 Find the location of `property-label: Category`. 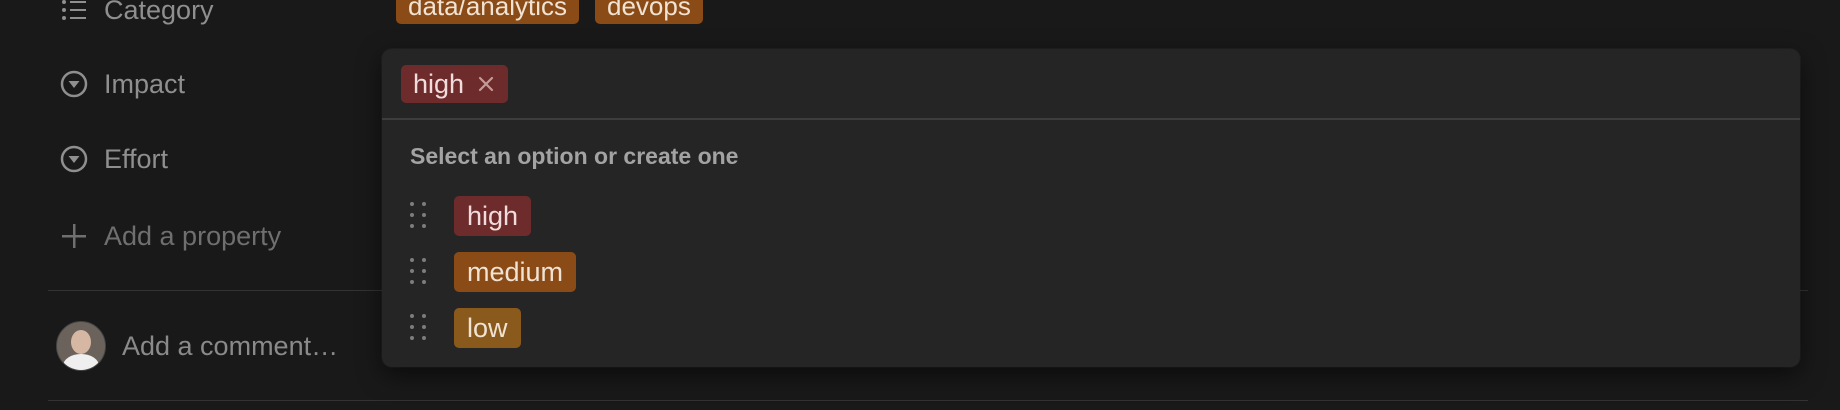

property-label: Category is located at coordinates (159, 12).